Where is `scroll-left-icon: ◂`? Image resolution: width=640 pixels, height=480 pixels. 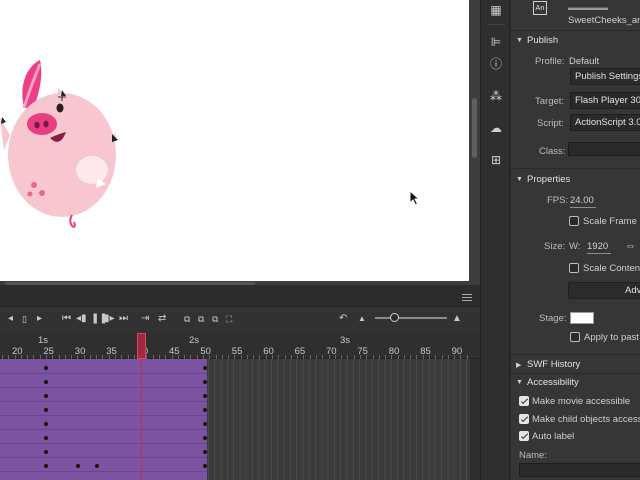 scroll-left-icon: ◂ is located at coordinates (10, 319).